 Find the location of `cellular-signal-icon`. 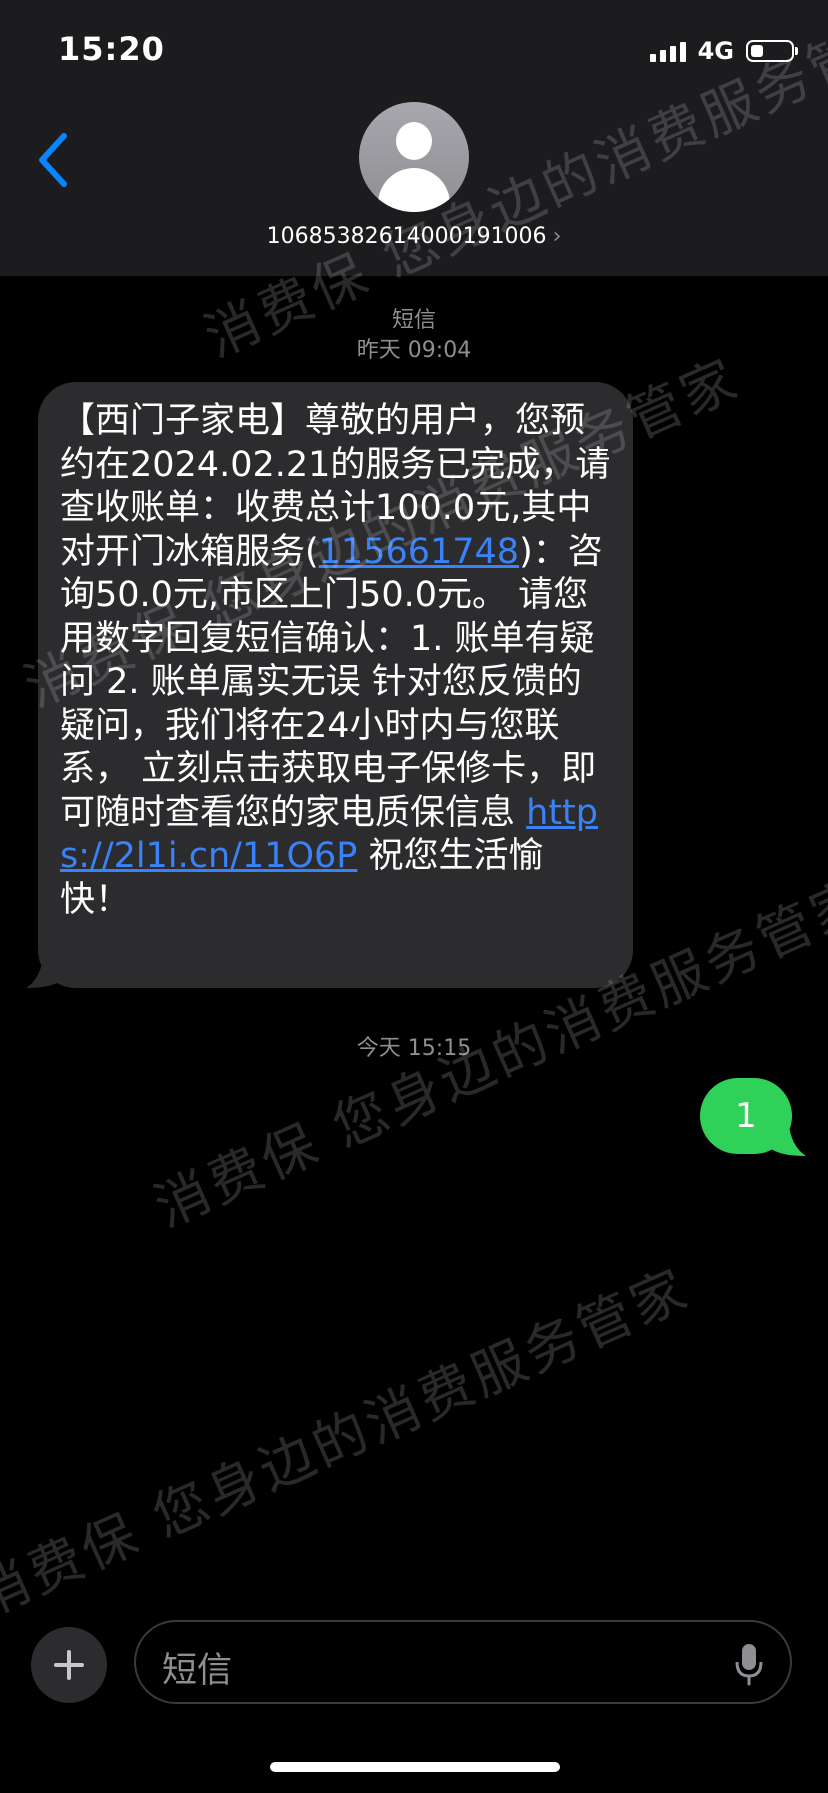

cellular-signal-icon is located at coordinates (667, 51).